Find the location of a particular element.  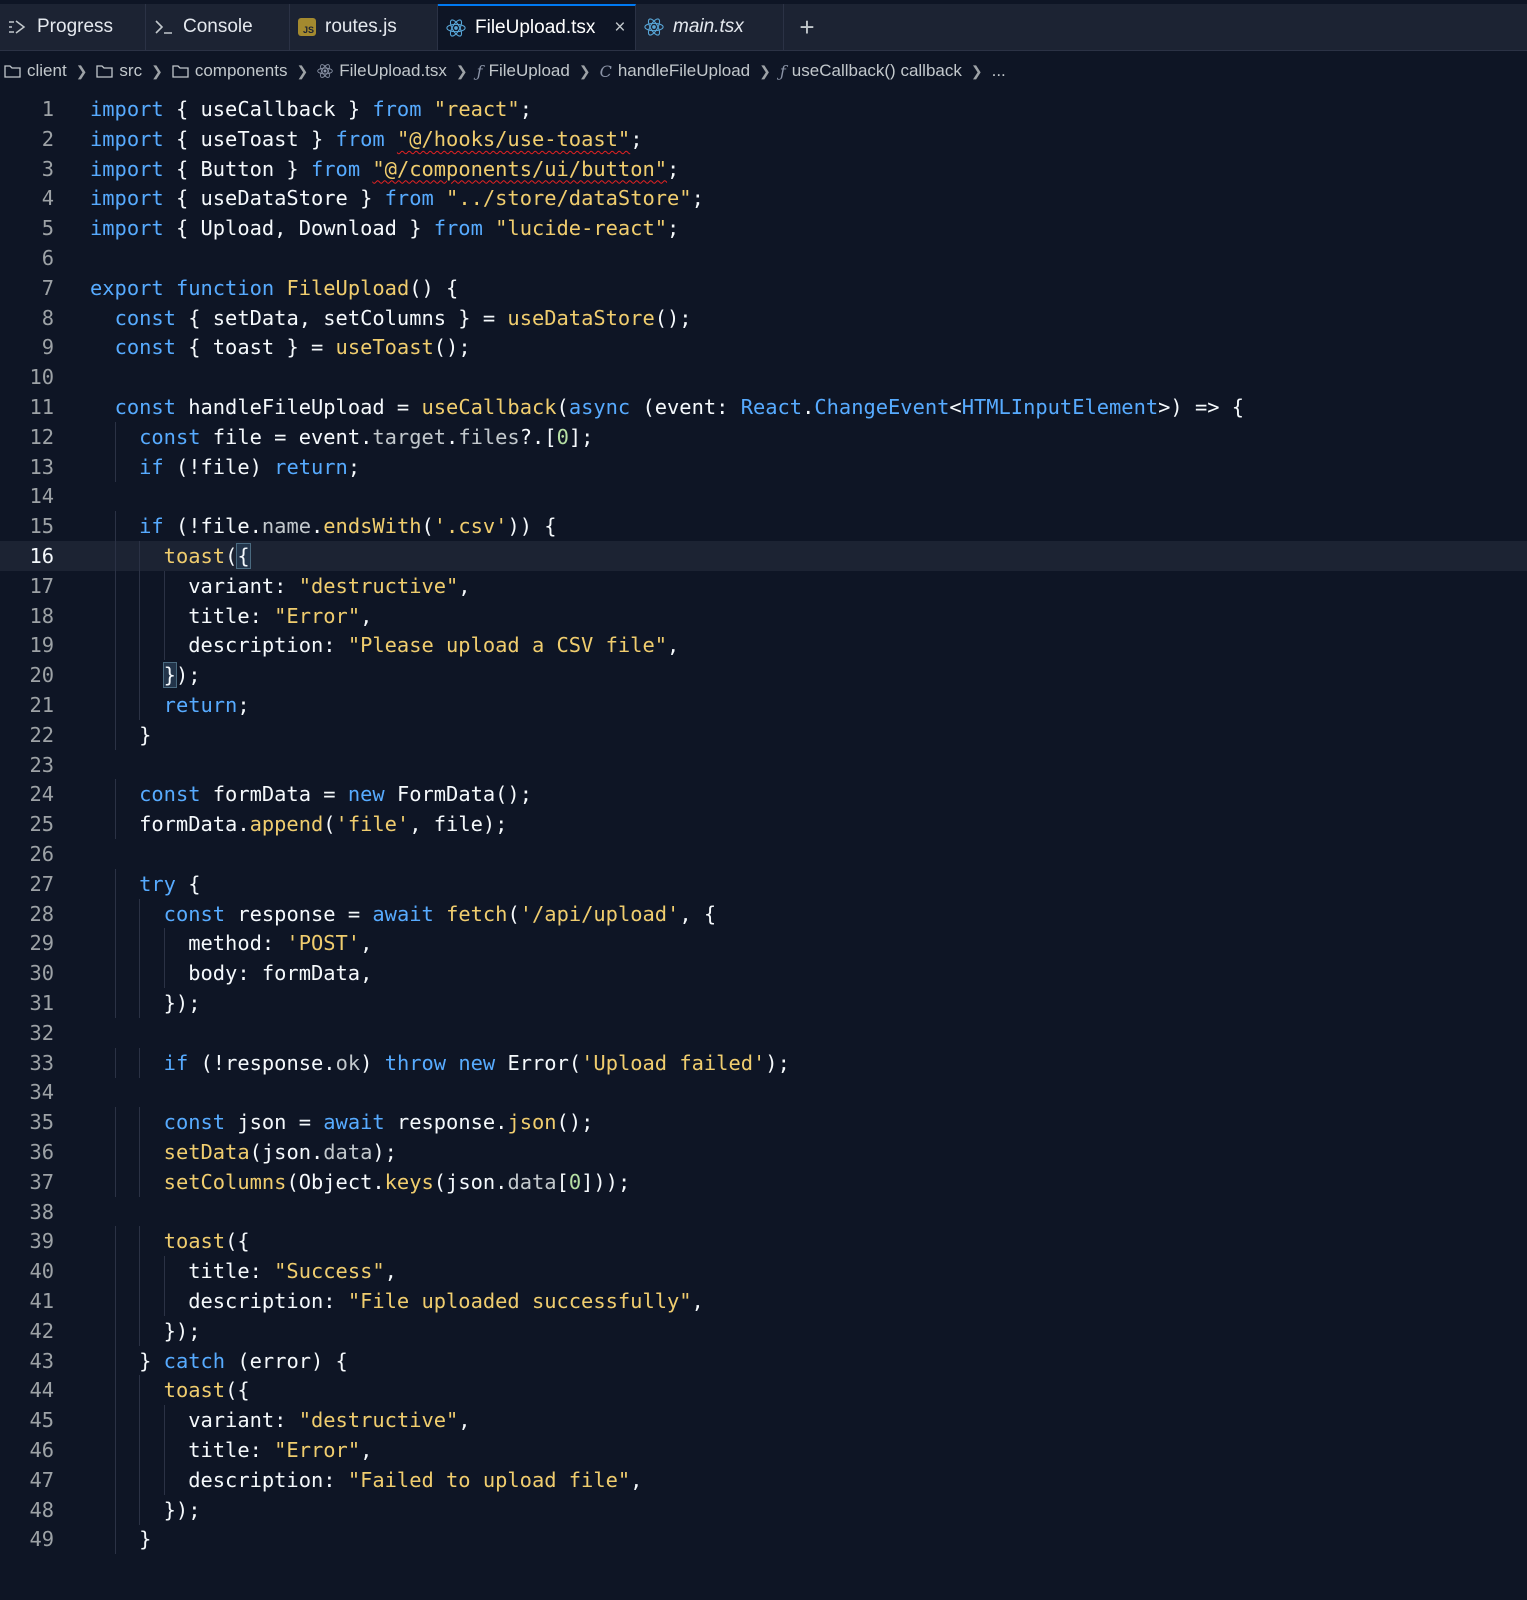

breadcrumb-item-components: components is located at coordinates (230, 71).